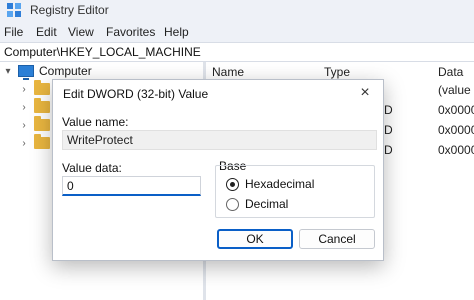 The image size is (474, 300). What do you see at coordinates (237, 10) in the screenshot?
I see `window-titlebar: Registry Editor` at bounding box center [237, 10].